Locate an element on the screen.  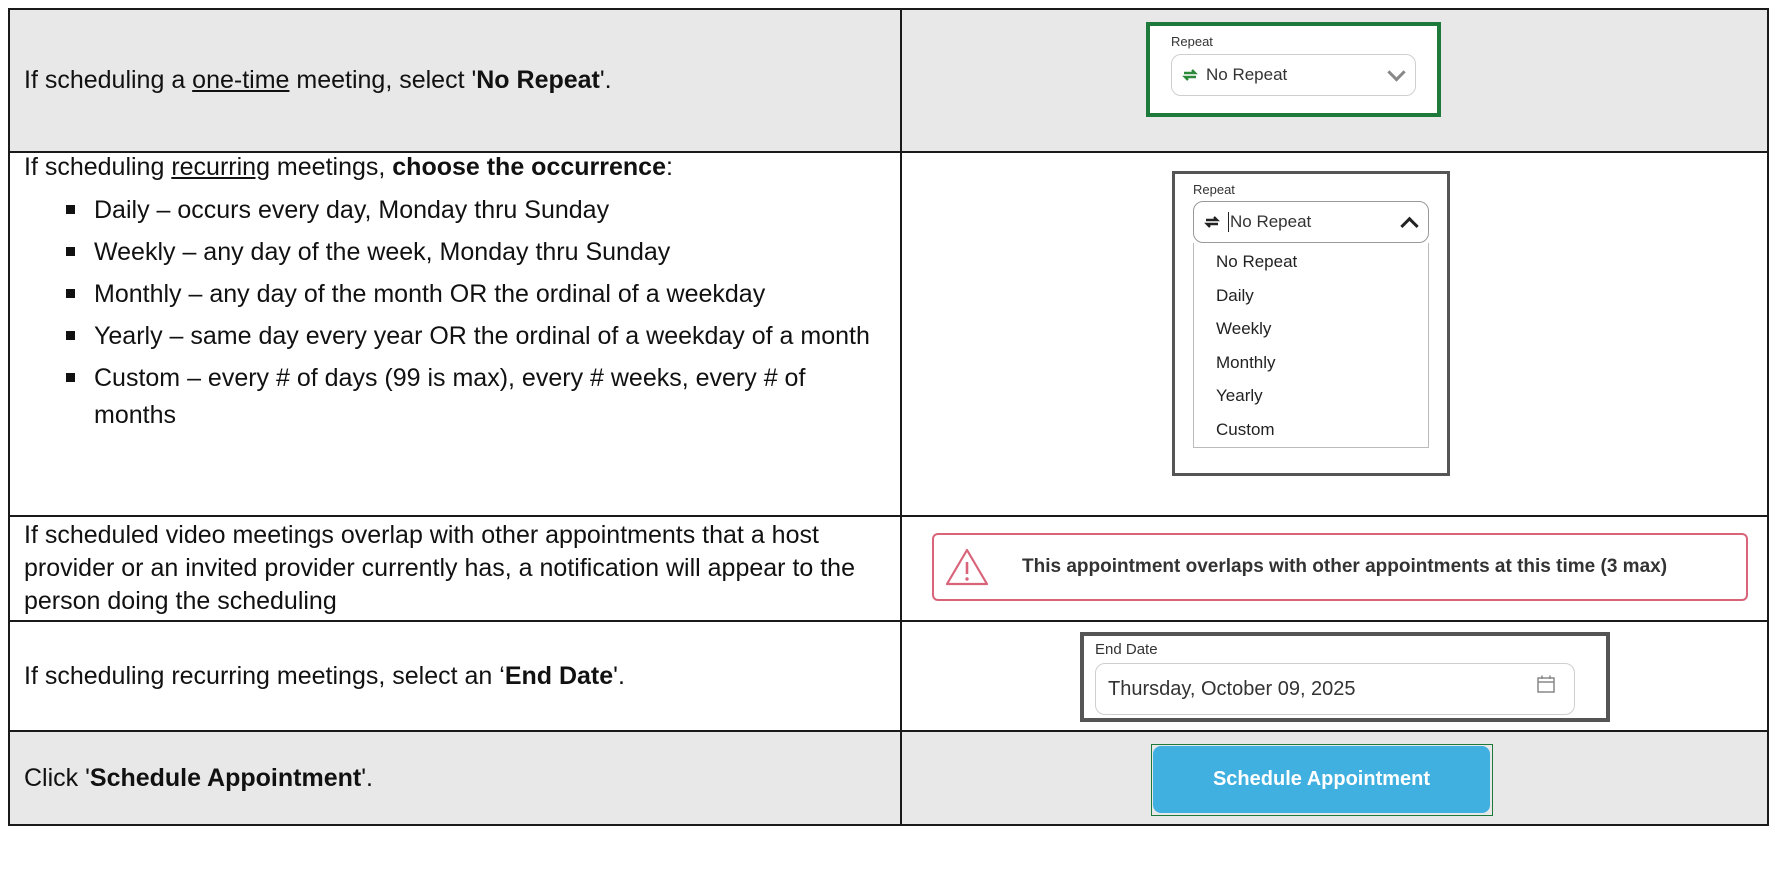
option-monthly: Monthly is located at coordinates (1311, 363).